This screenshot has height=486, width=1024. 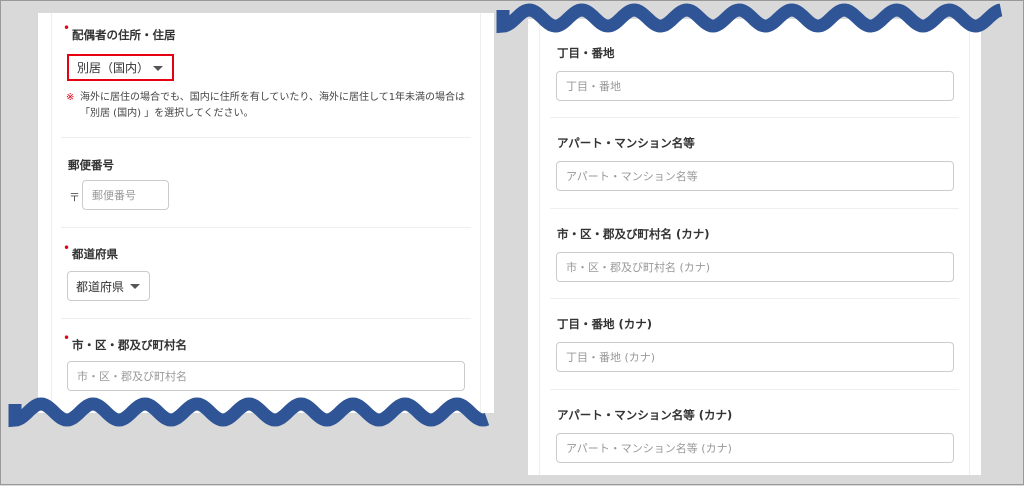 What do you see at coordinates (749, 18) in the screenshot?
I see `wave-cut-right` at bounding box center [749, 18].